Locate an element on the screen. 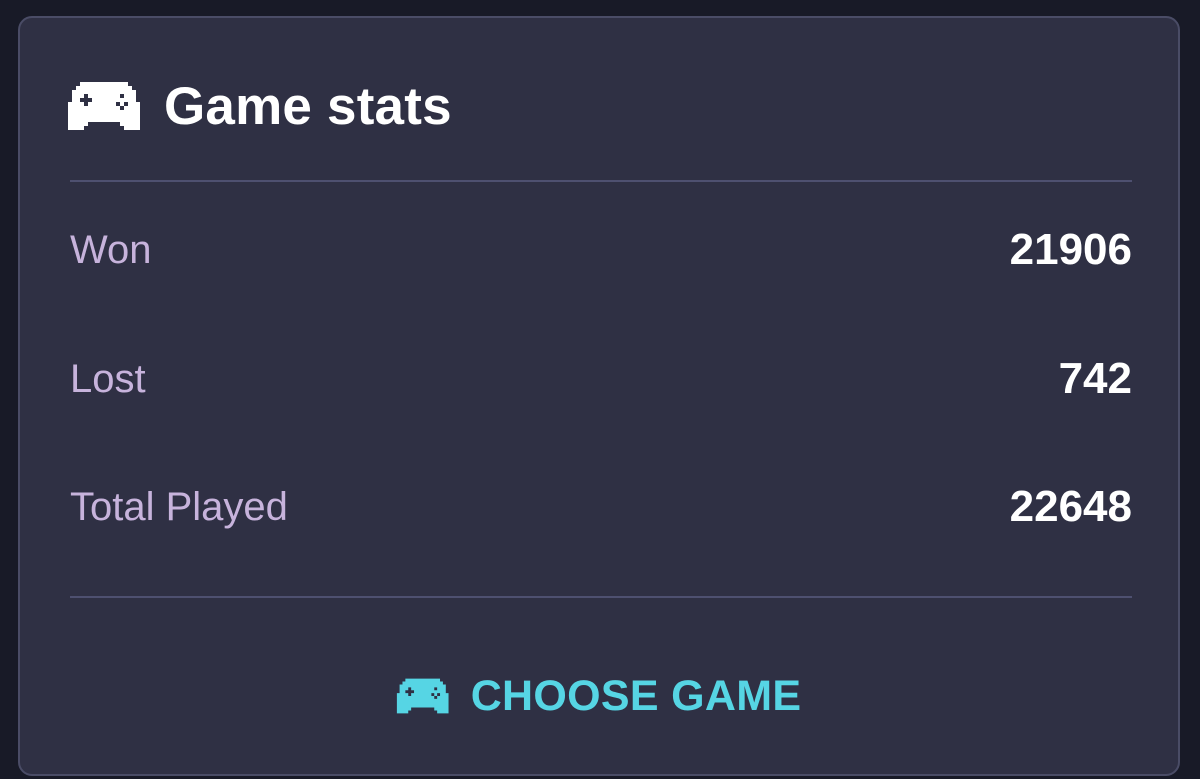  stat-row-lost: Lost 742 is located at coordinates (601, 379).